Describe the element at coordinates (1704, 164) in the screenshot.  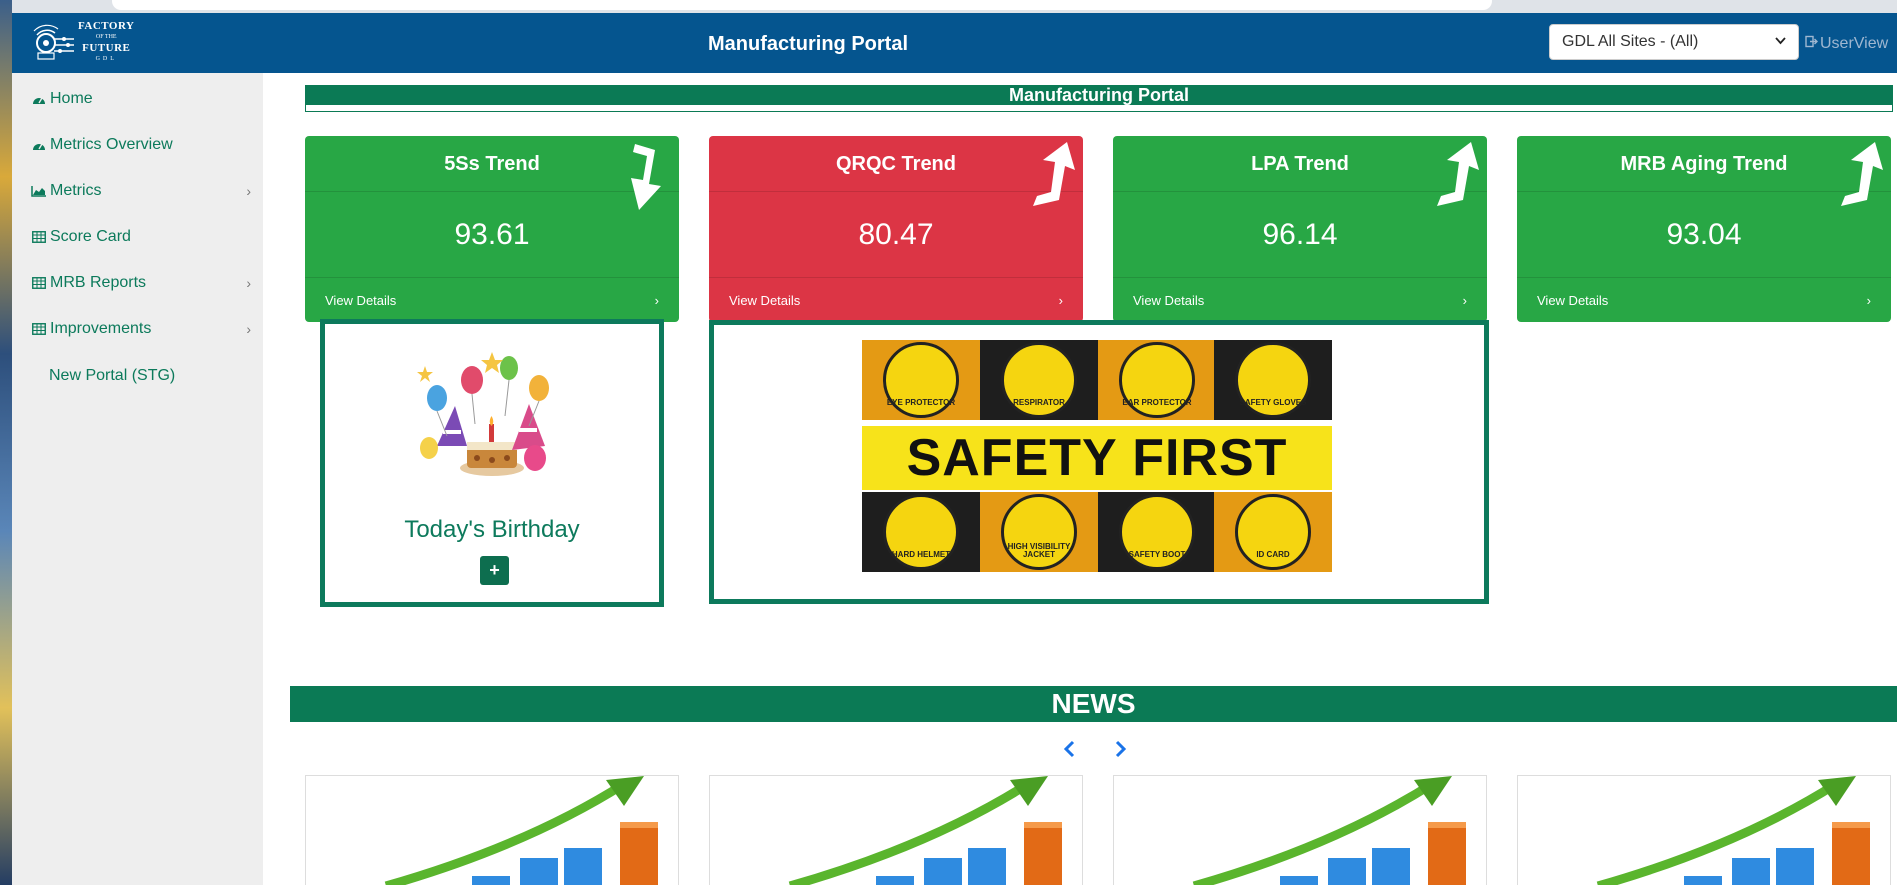
I see `card-title: MRB Aging Trend` at that location.